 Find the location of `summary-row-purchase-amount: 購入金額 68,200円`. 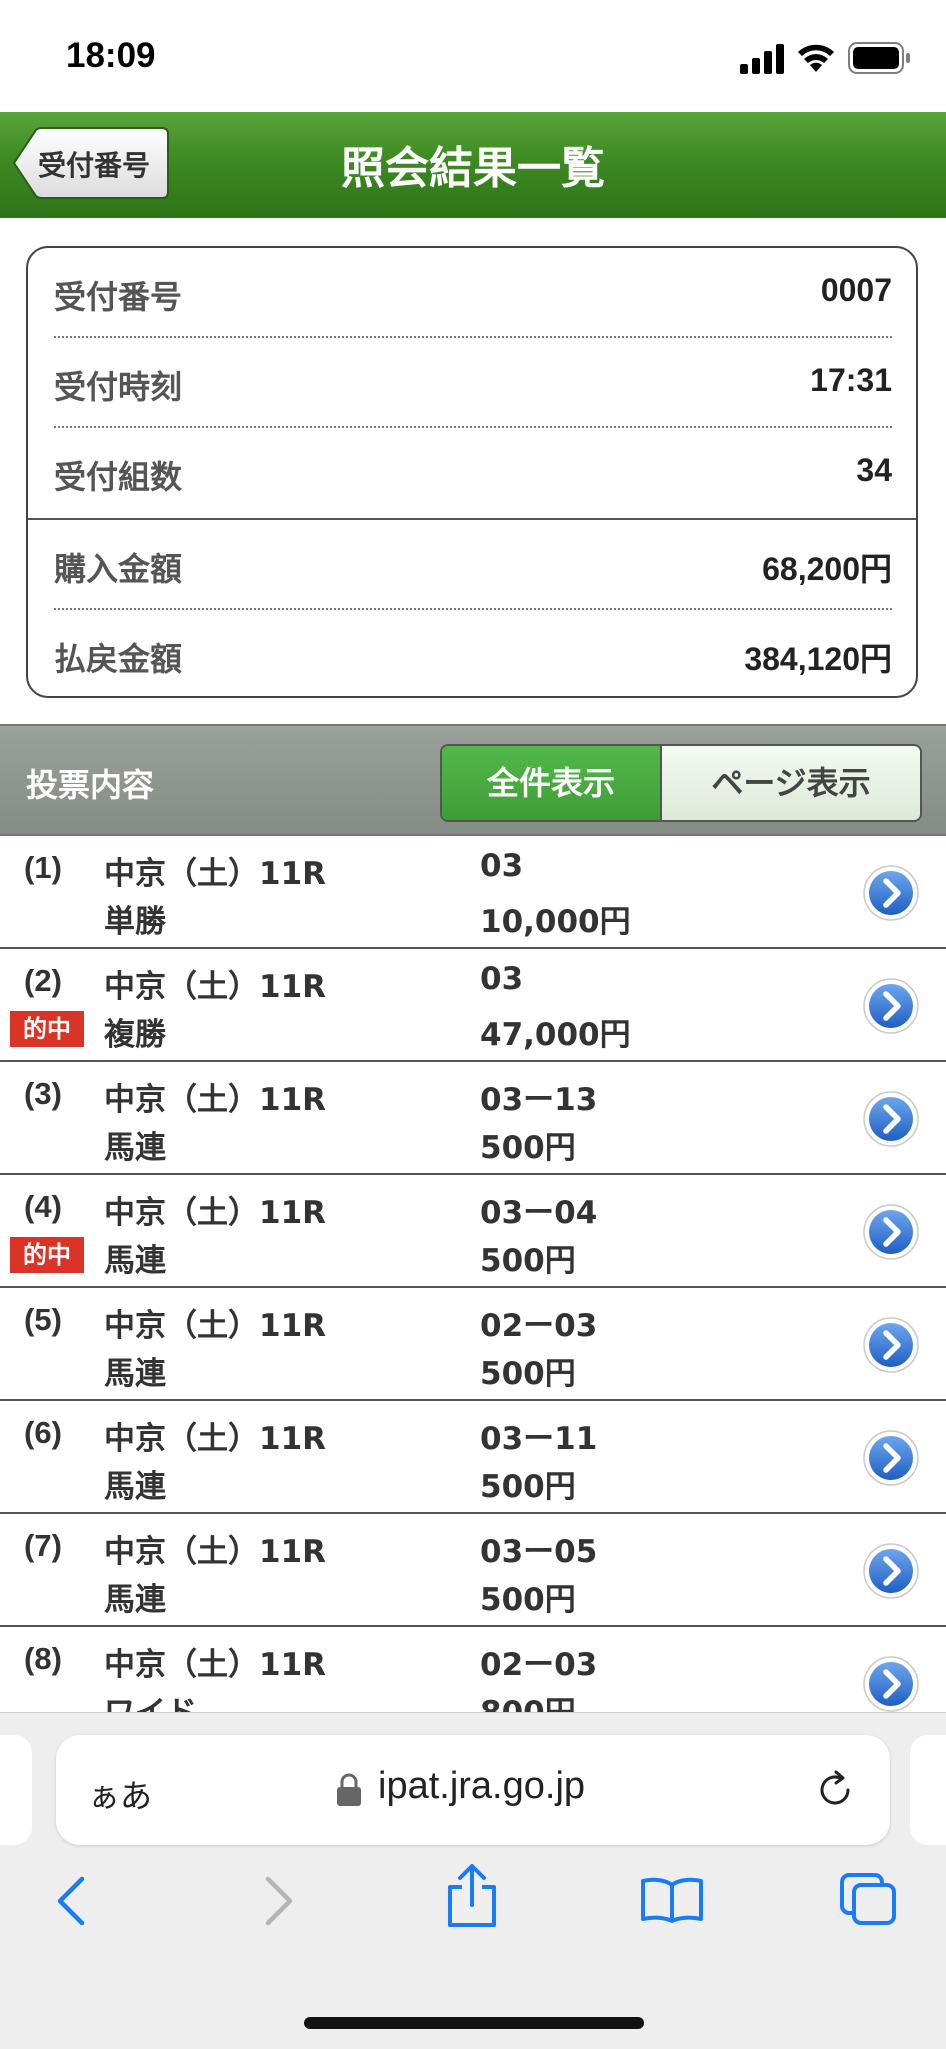

summary-row-purchase-amount: 購入金額 68,200円 is located at coordinates (473, 565).